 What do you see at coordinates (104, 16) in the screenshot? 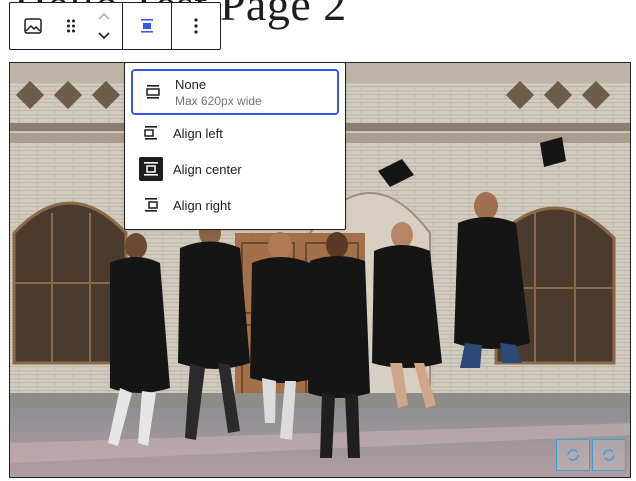
I see `chevron-up-icon` at bounding box center [104, 16].